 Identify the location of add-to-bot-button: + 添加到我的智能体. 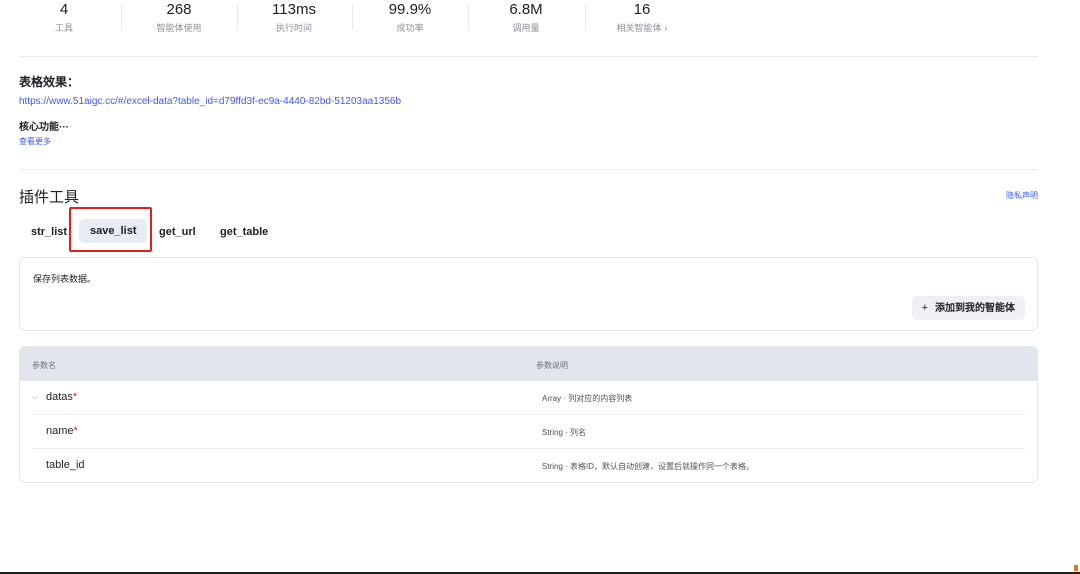
(968, 308).